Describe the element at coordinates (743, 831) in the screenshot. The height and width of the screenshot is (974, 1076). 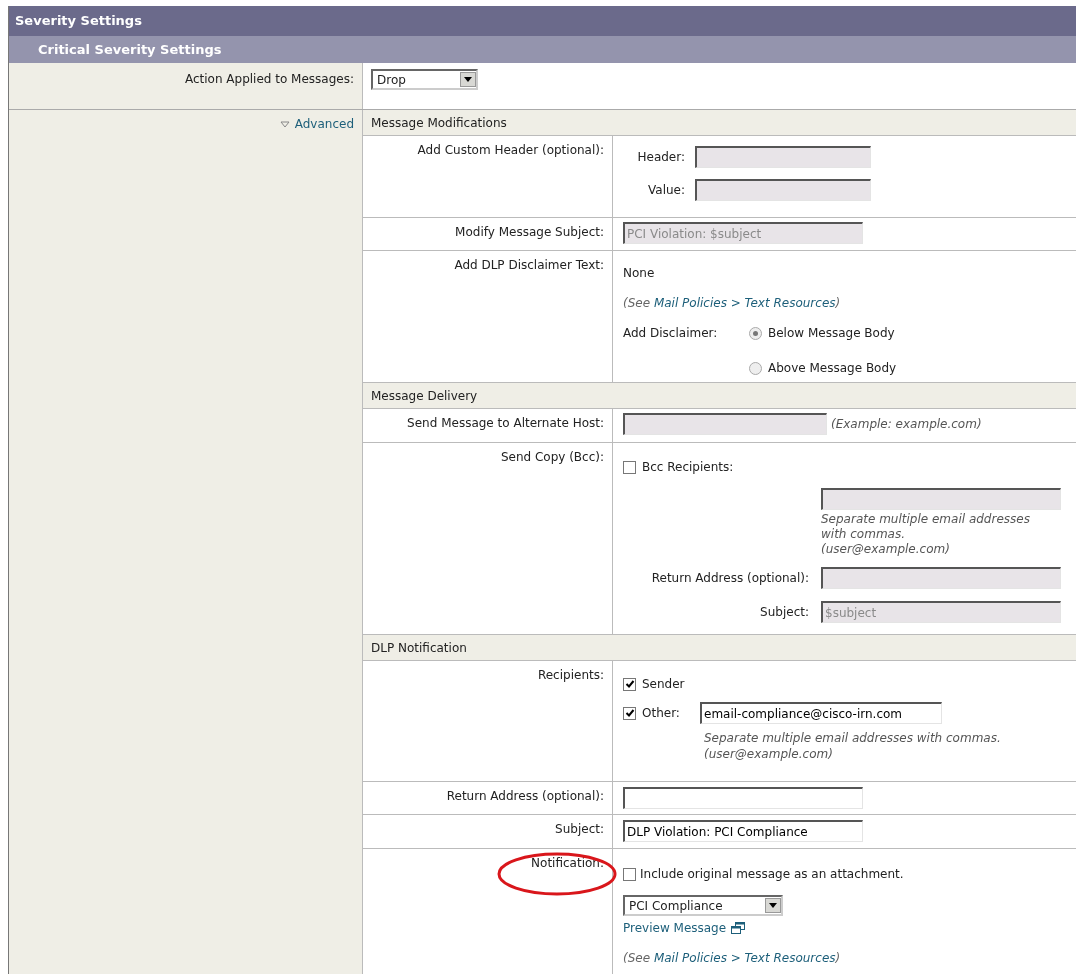
I see `text-field: DLP Violation: PCI Compliance` at that location.